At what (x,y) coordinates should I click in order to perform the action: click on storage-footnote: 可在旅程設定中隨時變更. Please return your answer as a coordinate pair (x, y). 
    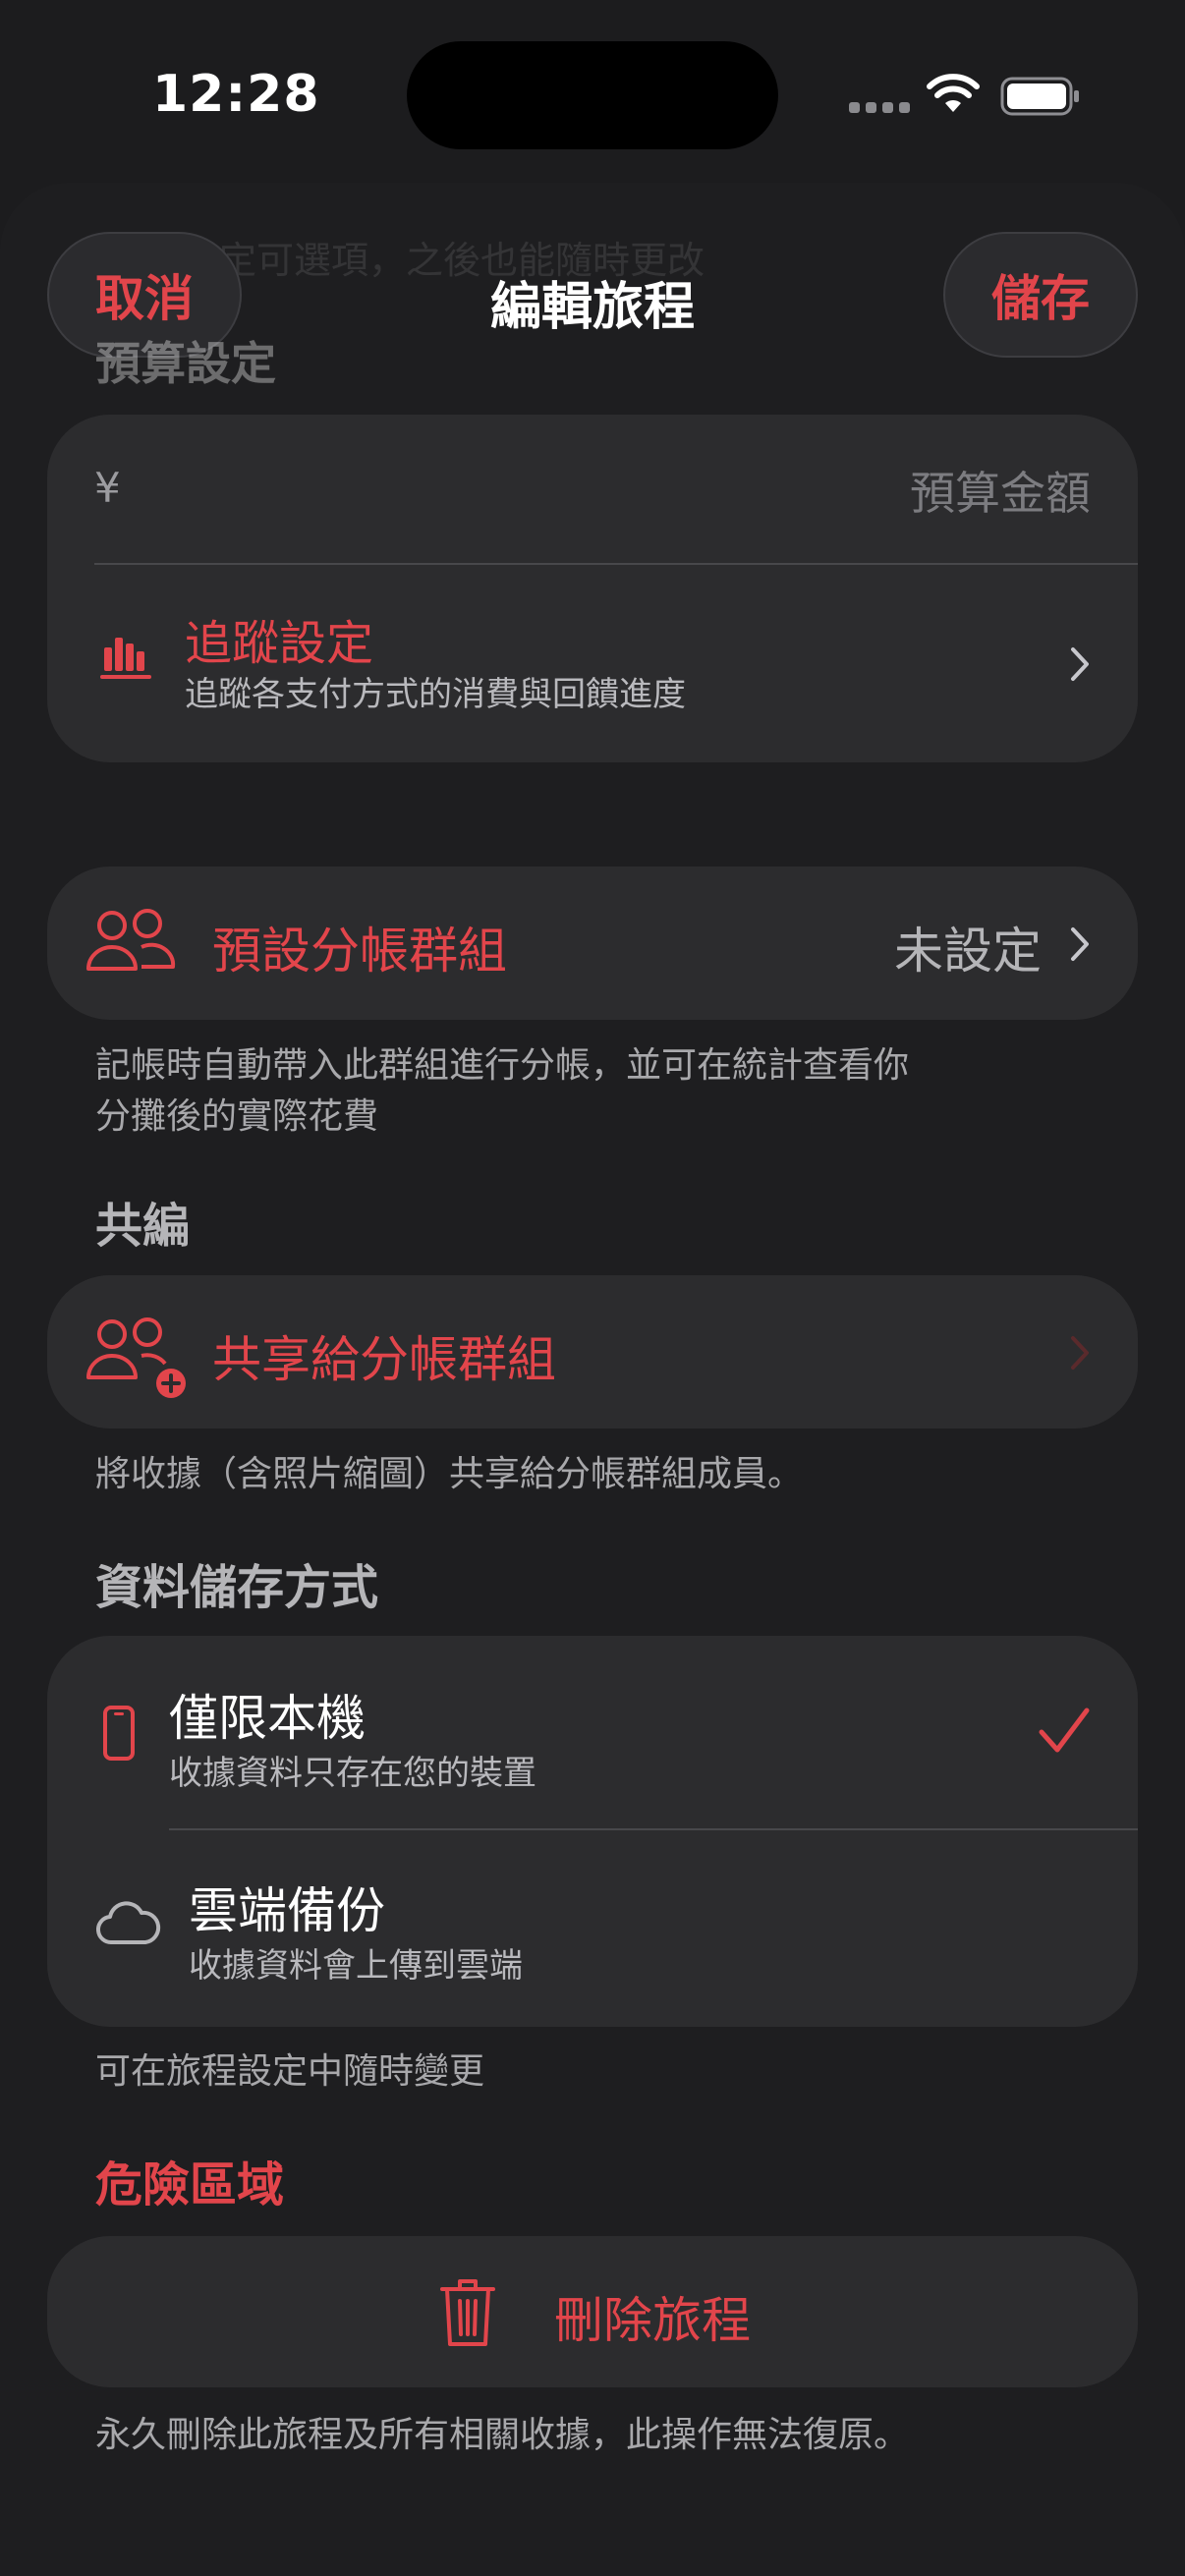
    Looking at the image, I should click on (290, 2071).